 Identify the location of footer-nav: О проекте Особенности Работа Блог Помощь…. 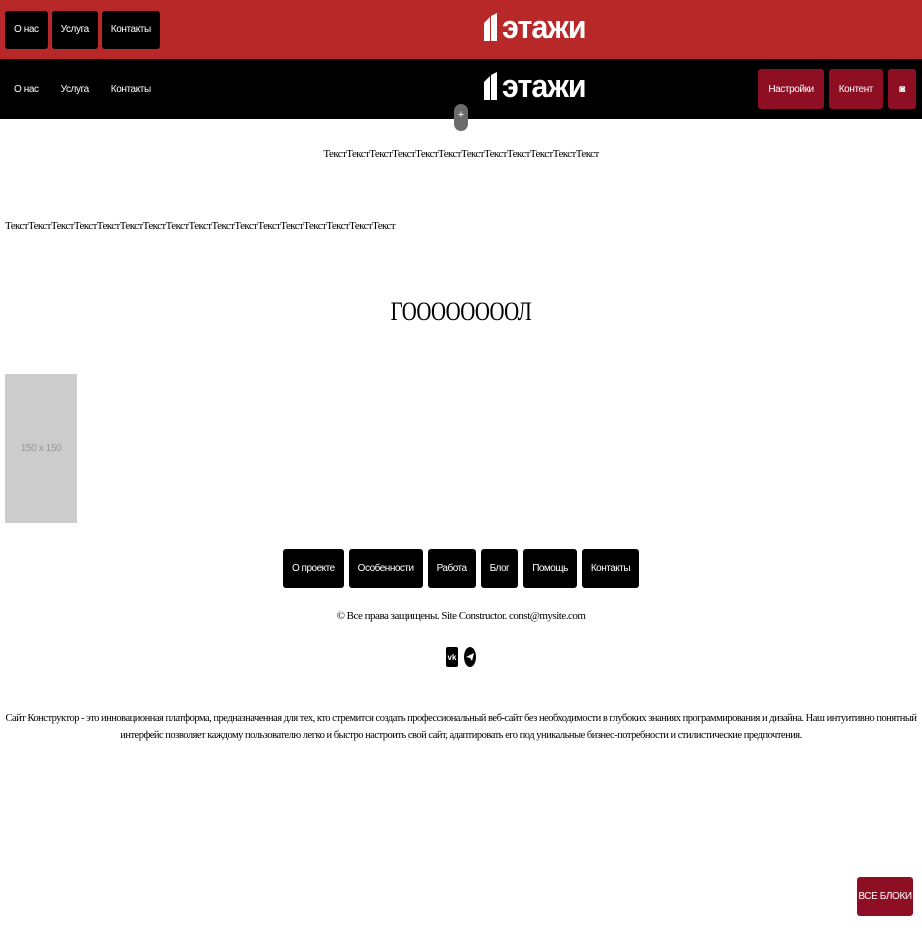
(461, 568).